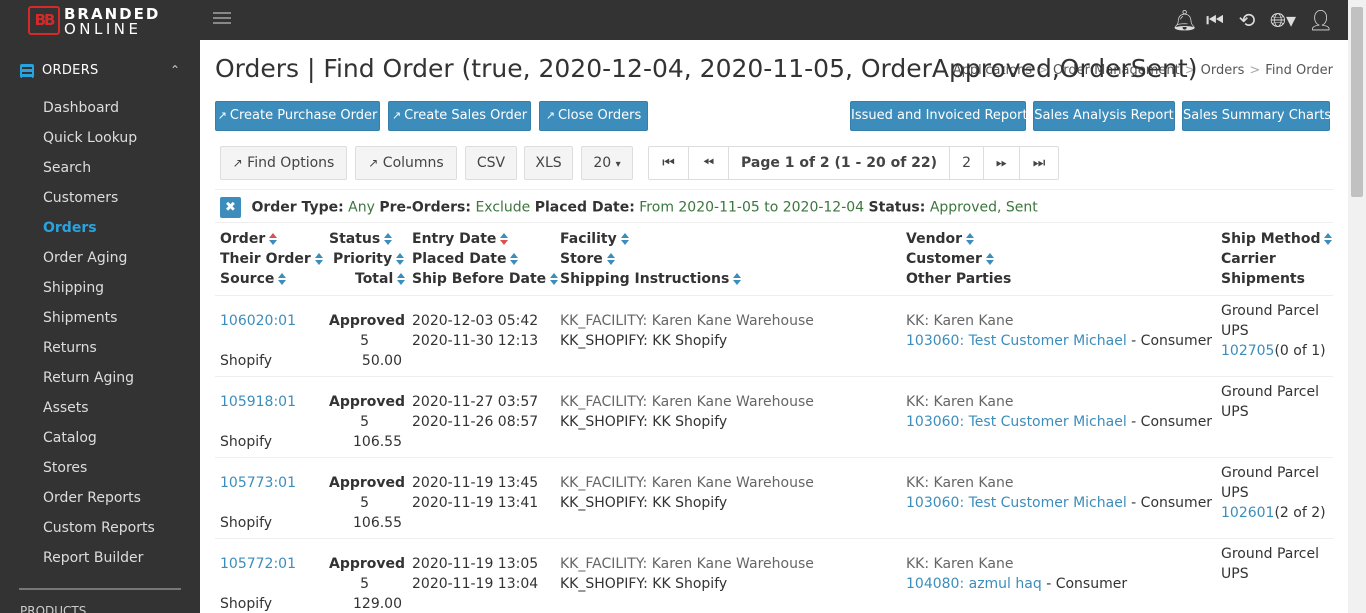 The image size is (1366, 613). What do you see at coordinates (1247, 513) in the screenshot?
I see `shipment-link: 102601` at bounding box center [1247, 513].